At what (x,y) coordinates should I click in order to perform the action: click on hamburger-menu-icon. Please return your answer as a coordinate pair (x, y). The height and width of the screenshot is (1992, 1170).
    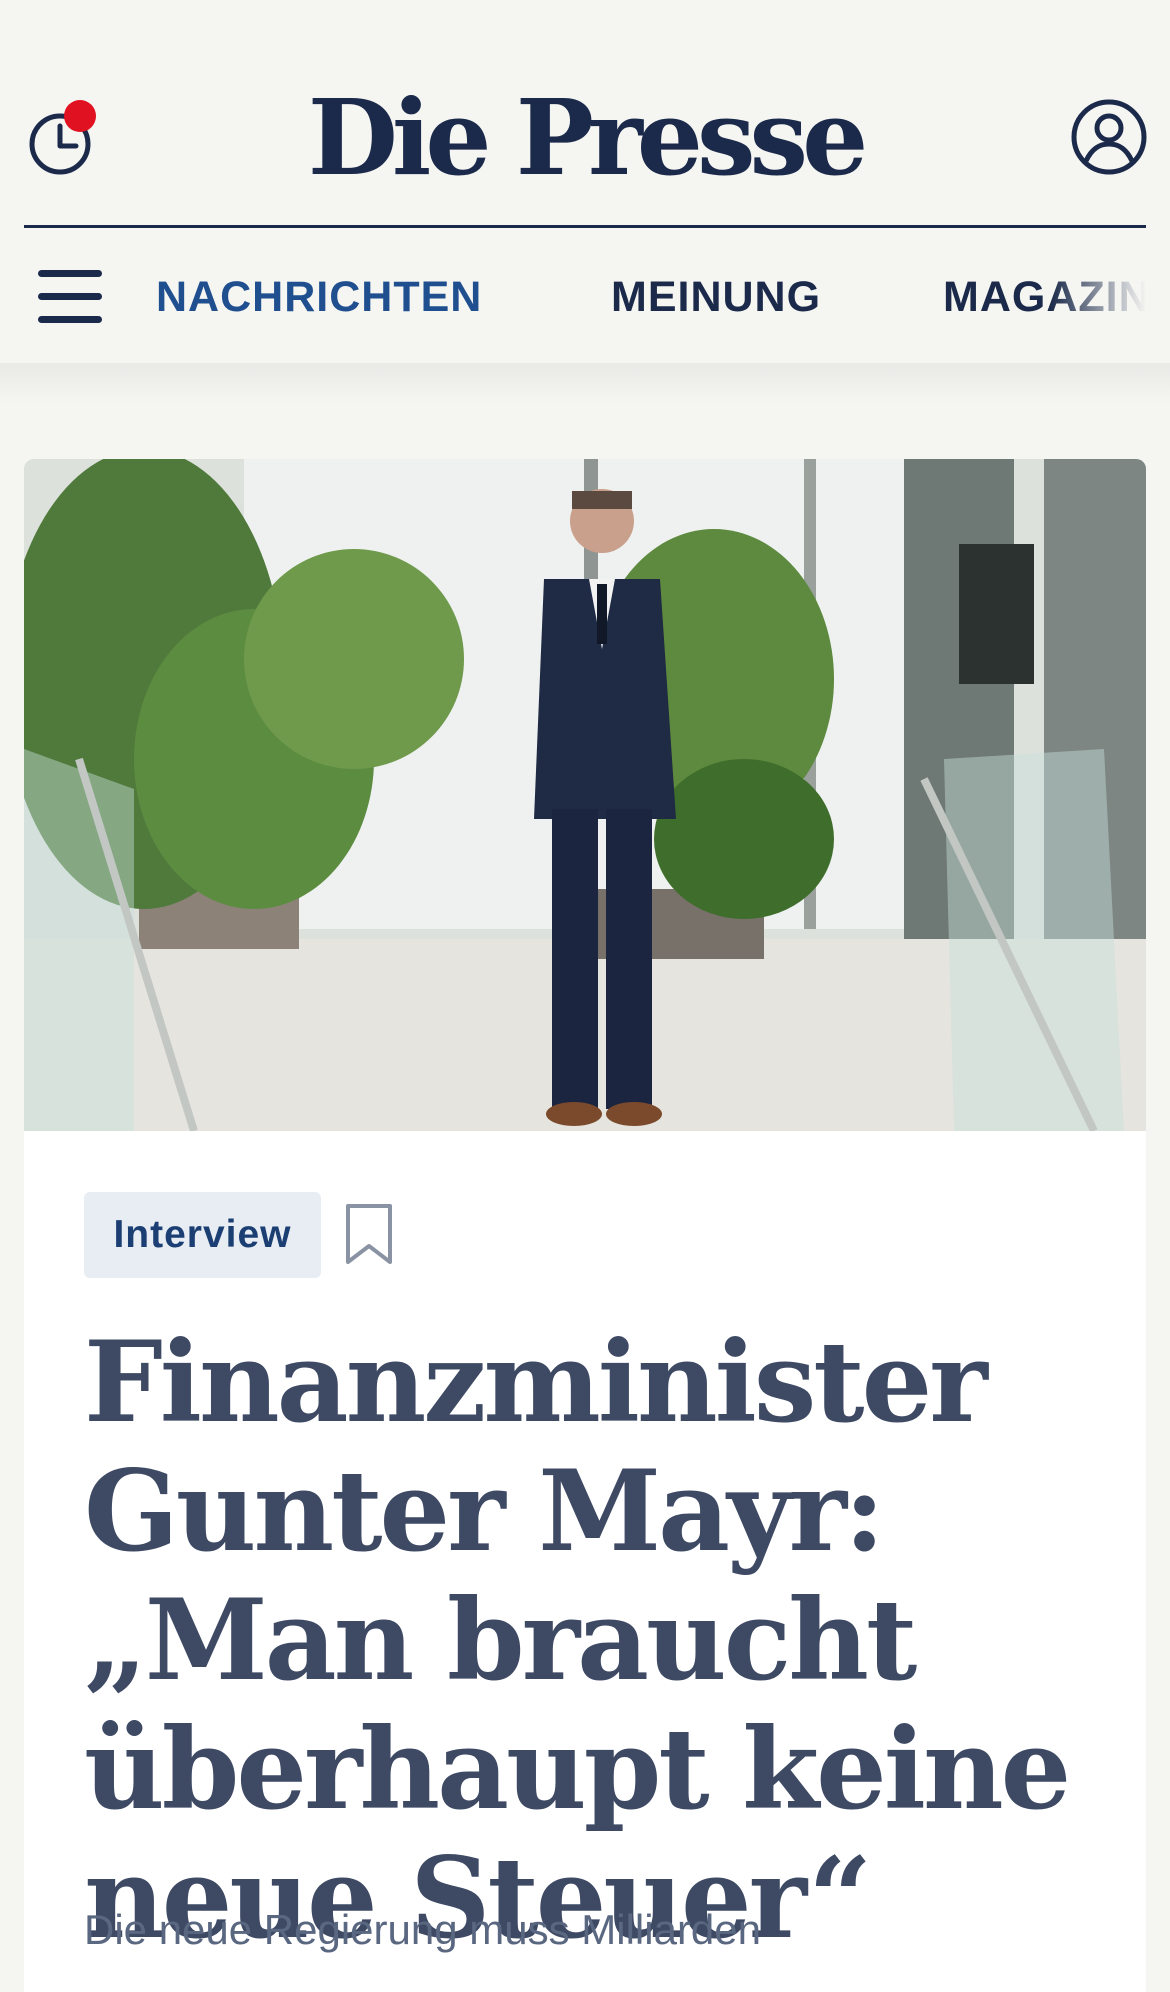
    Looking at the image, I should click on (71, 297).